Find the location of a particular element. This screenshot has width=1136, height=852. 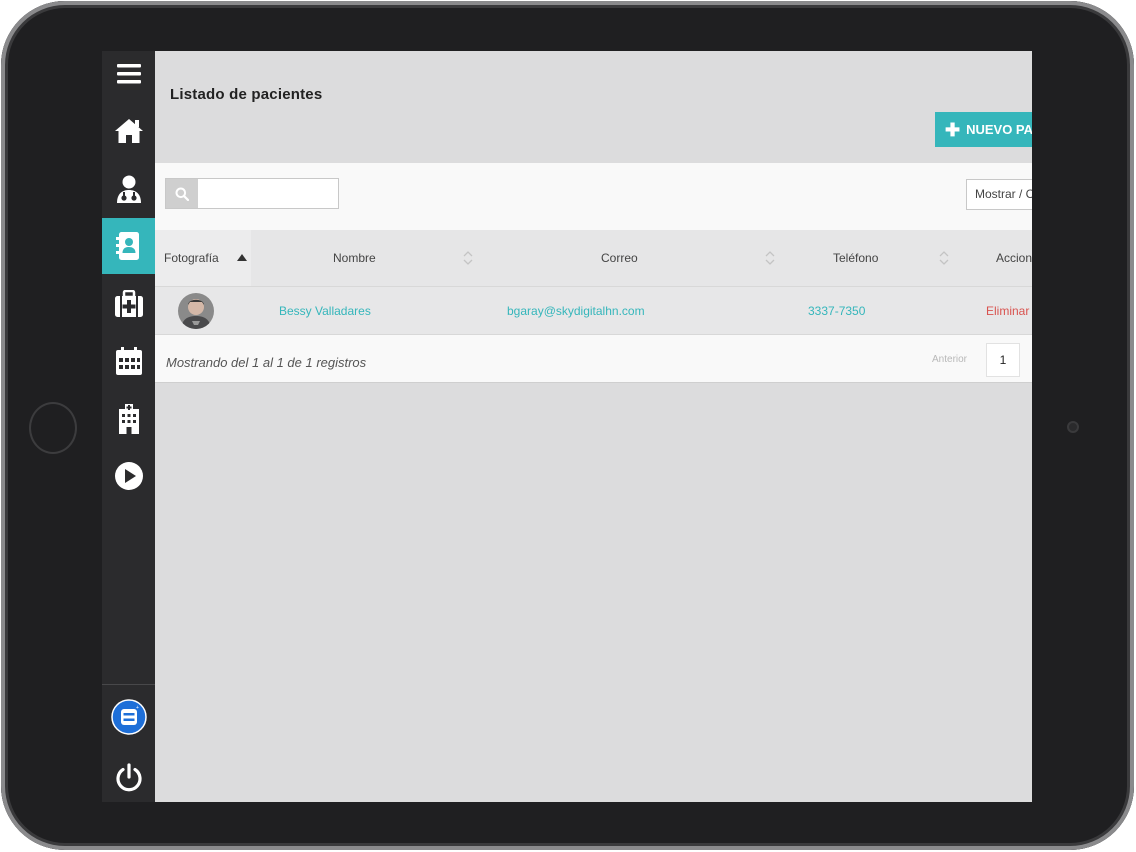

tablet-camera is located at coordinates (1073, 427).